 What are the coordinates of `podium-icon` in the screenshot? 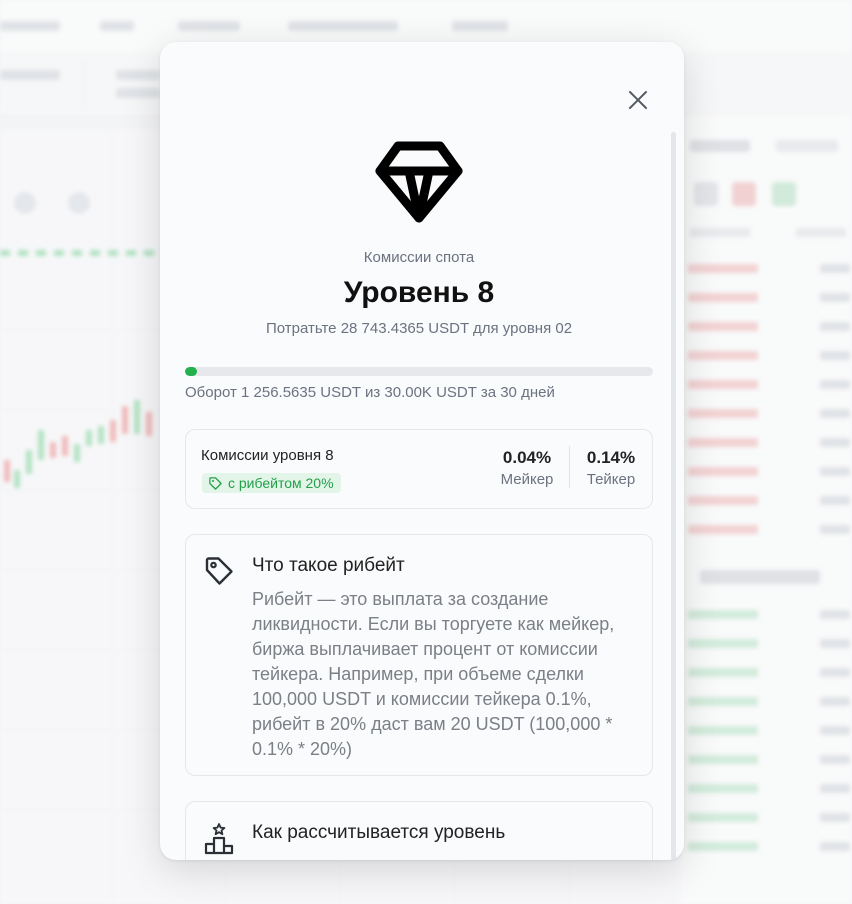 It's located at (219, 839).